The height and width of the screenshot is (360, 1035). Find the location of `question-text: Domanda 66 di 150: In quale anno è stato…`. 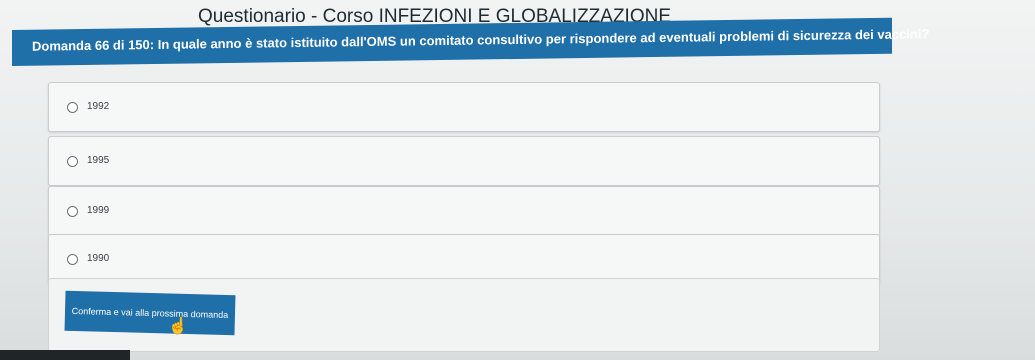

question-text: Domanda 66 di 150: In quale anno è stato… is located at coordinates (481, 40).